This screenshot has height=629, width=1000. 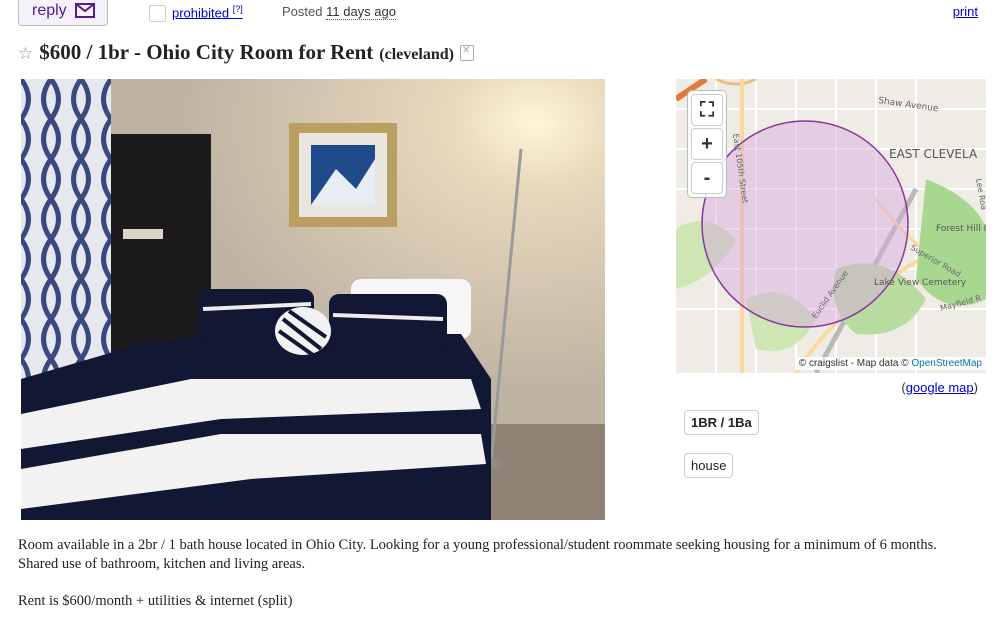 I want to click on map-label-east-cleveland: EAST CLEVELA, so click(x=933, y=154).